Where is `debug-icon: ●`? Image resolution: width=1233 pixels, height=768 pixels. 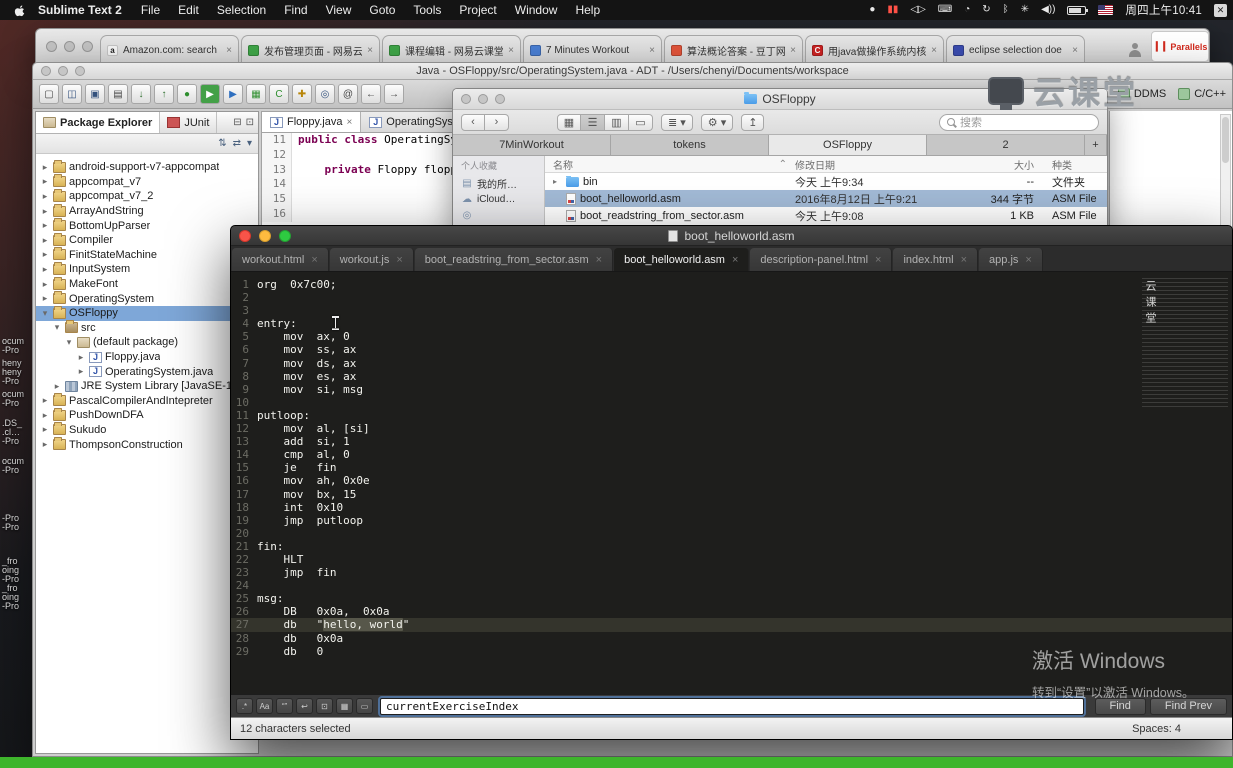
debug-icon: ● is located at coordinates (187, 94).